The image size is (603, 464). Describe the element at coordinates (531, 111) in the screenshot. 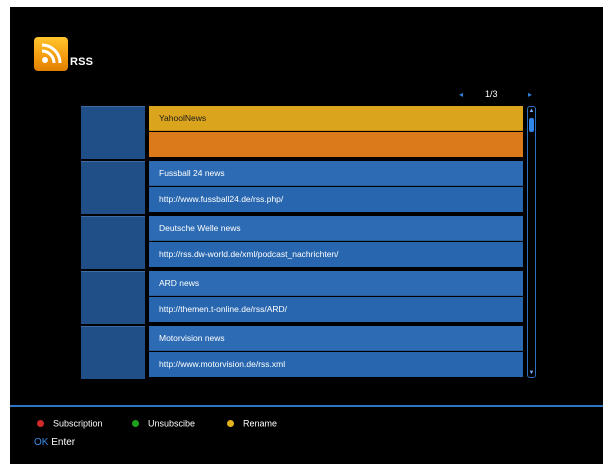

I see `scroll-up-icon: ▲` at that location.